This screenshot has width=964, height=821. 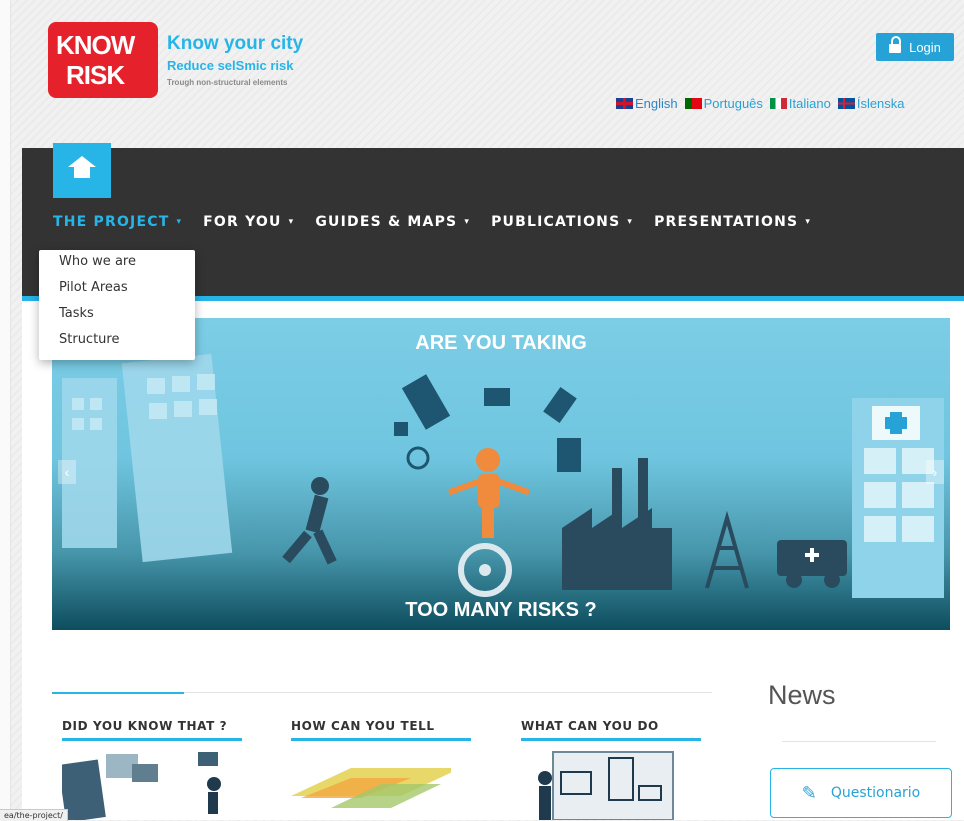 What do you see at coordinates (111, 222) in the screenshot?
I see `nav-label: THE PROJECT` at bounding box center [111, 222].